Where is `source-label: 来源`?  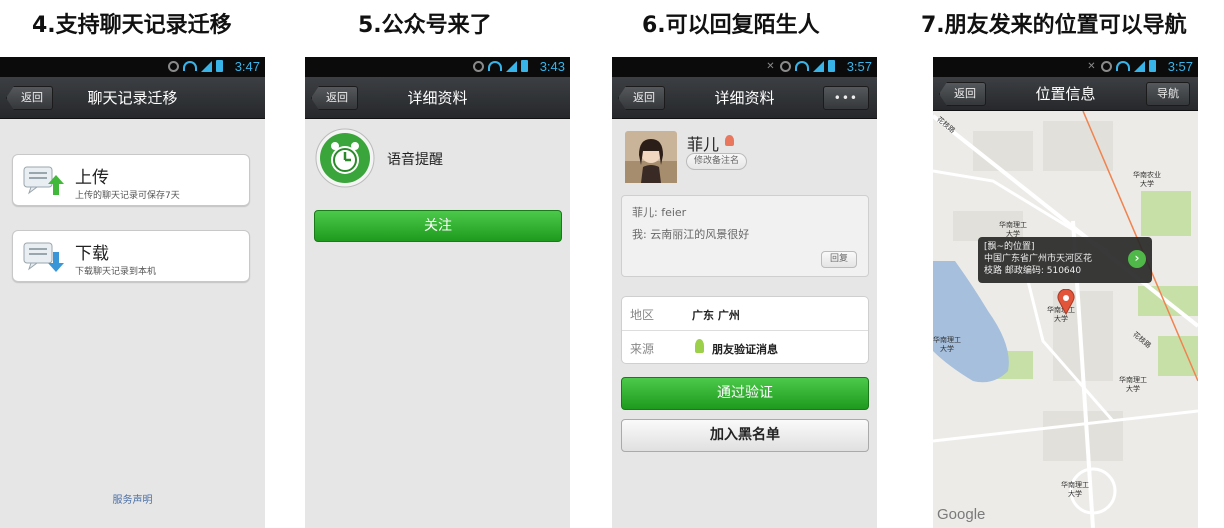
source-label: 来源 is located at coordinates (642, 349).